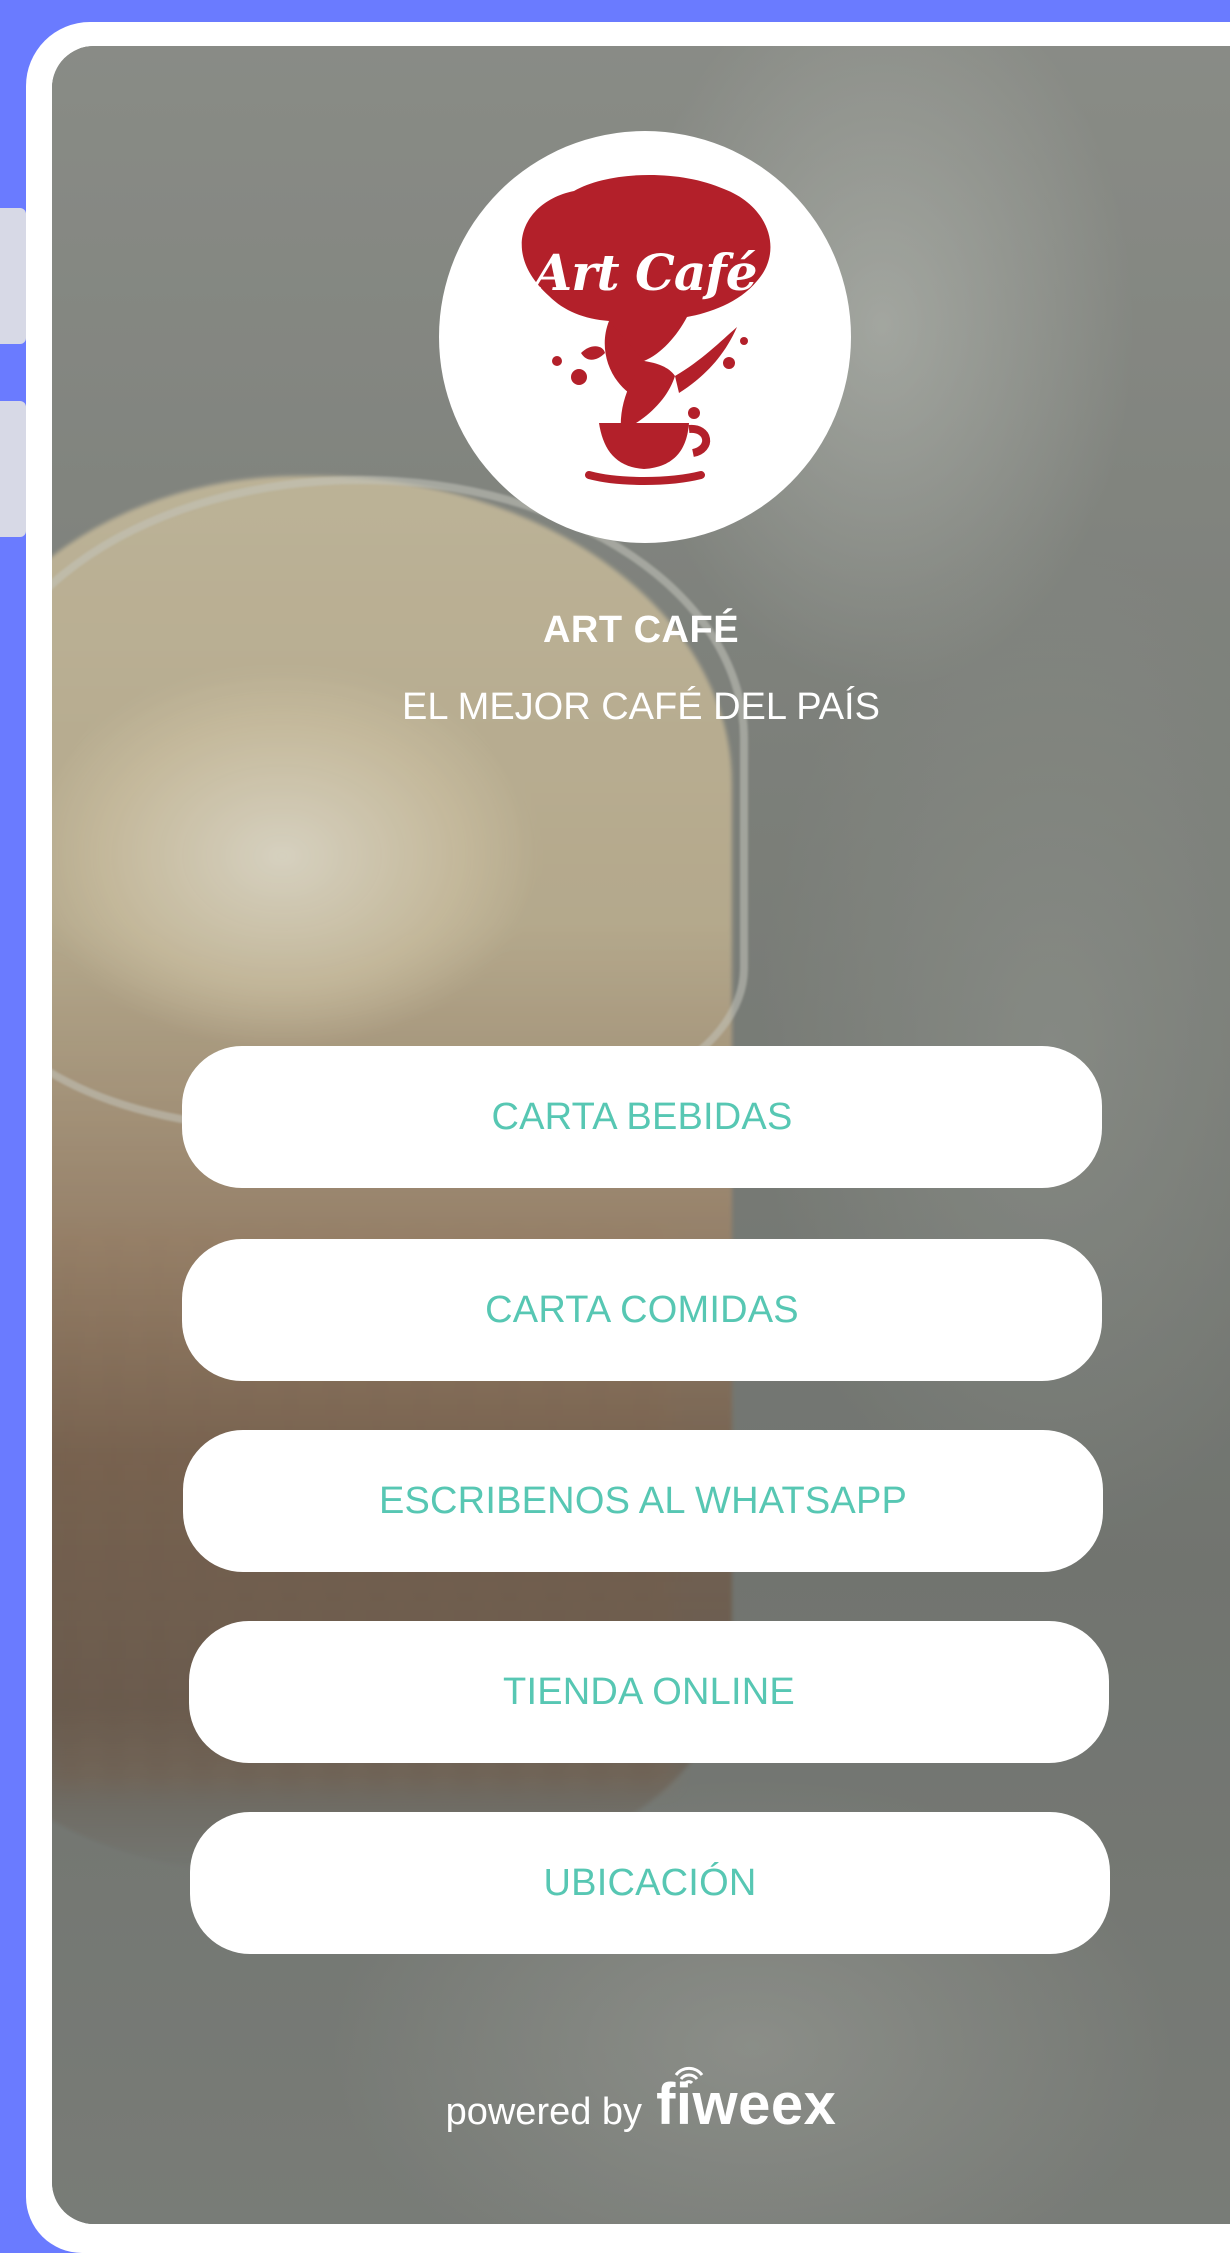  I want to click on powered-by-label: powered by, so click(544, 2112).